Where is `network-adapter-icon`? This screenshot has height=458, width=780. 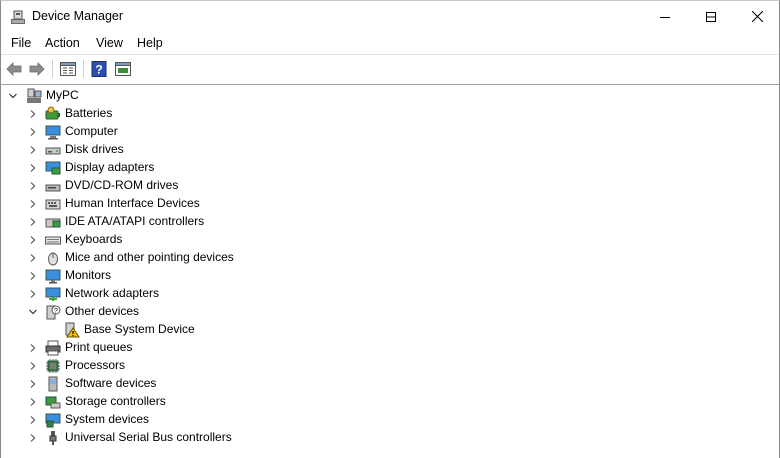 network-adapter-icon is located at coordinates (53, 294).